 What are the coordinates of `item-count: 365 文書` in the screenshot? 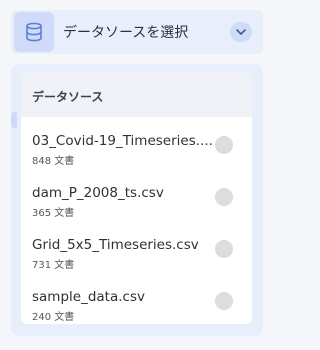 It's located at (53, 213).